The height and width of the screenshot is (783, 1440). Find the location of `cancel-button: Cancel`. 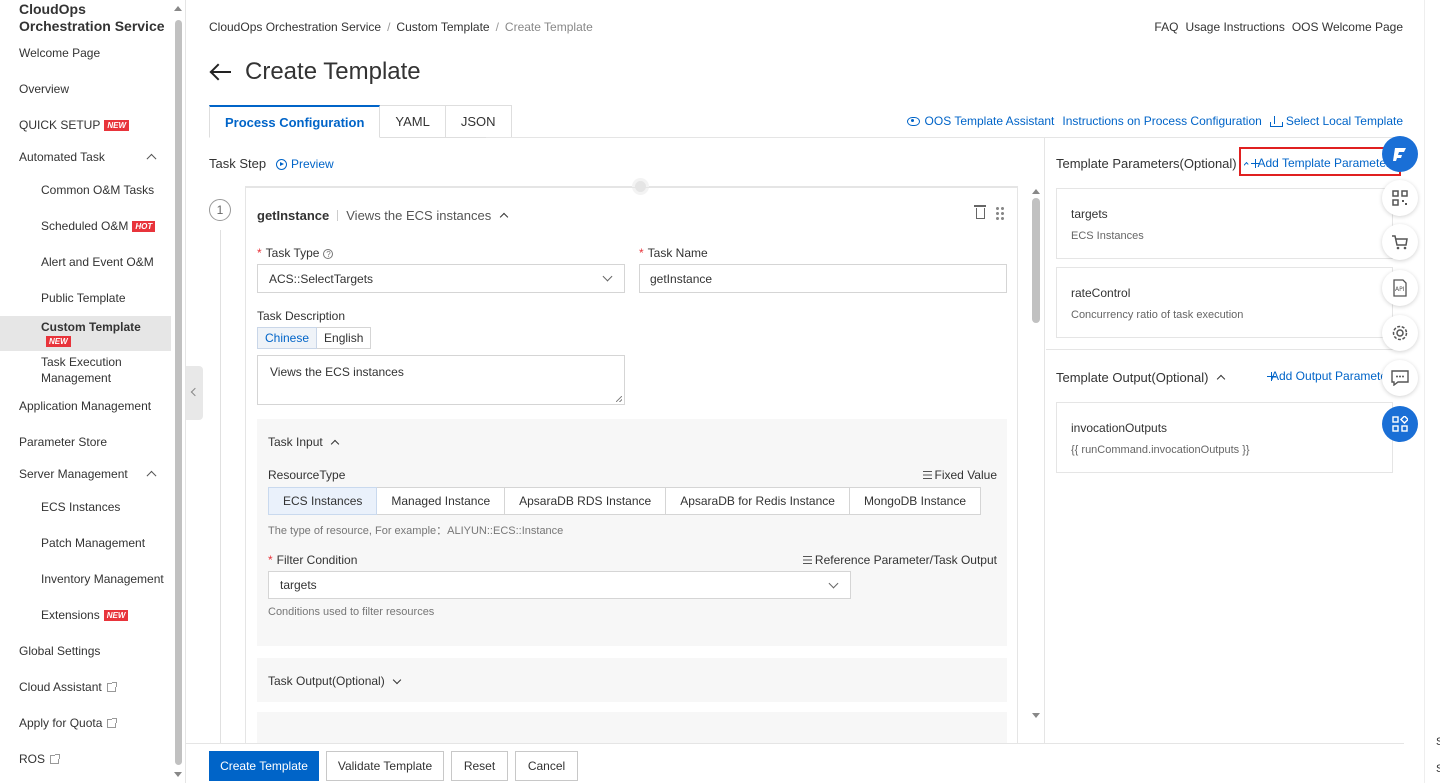

cancel-button: Cancel is located at coordinates (546, 766).